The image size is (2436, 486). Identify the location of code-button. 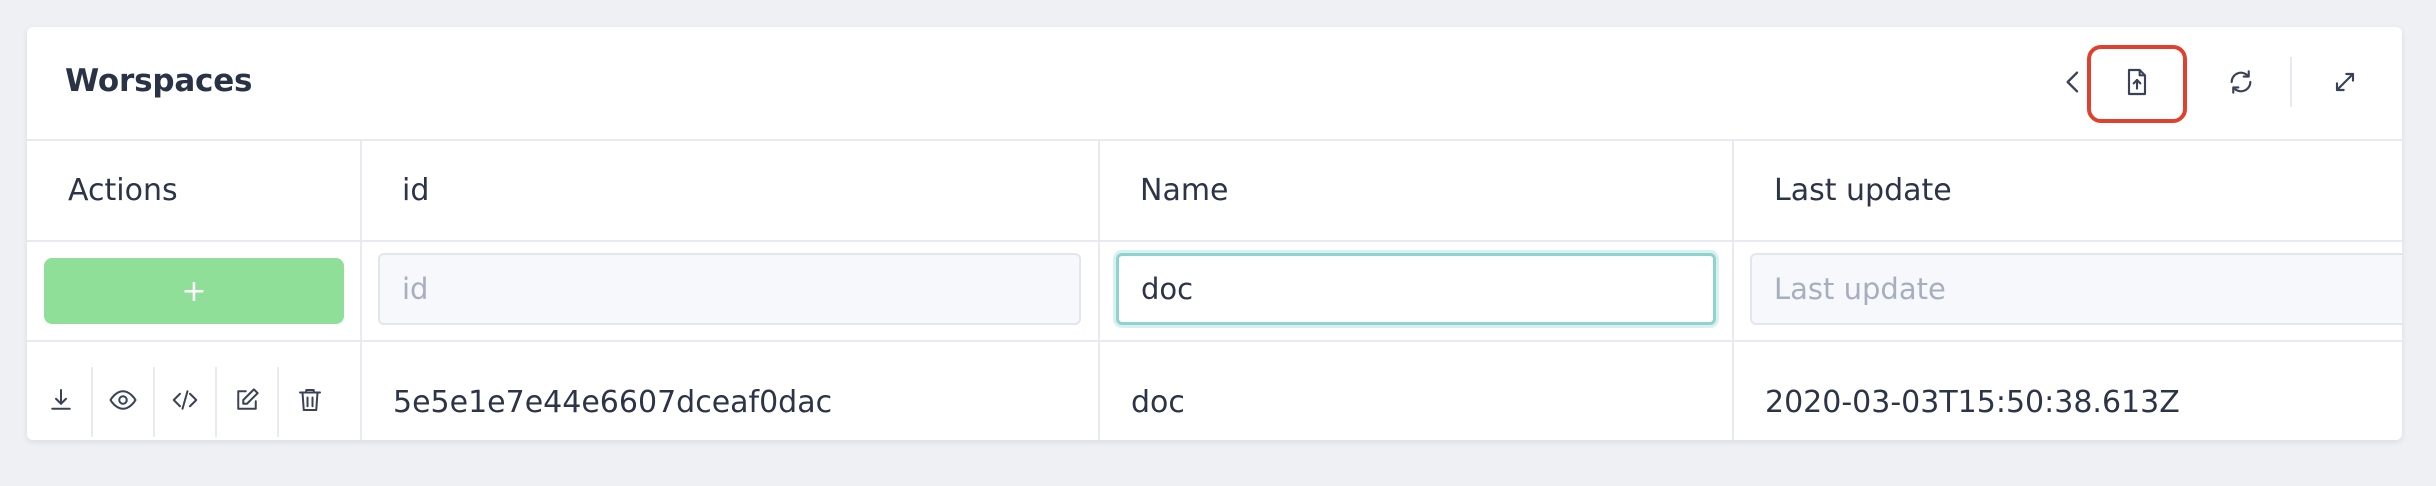
(186, 402).